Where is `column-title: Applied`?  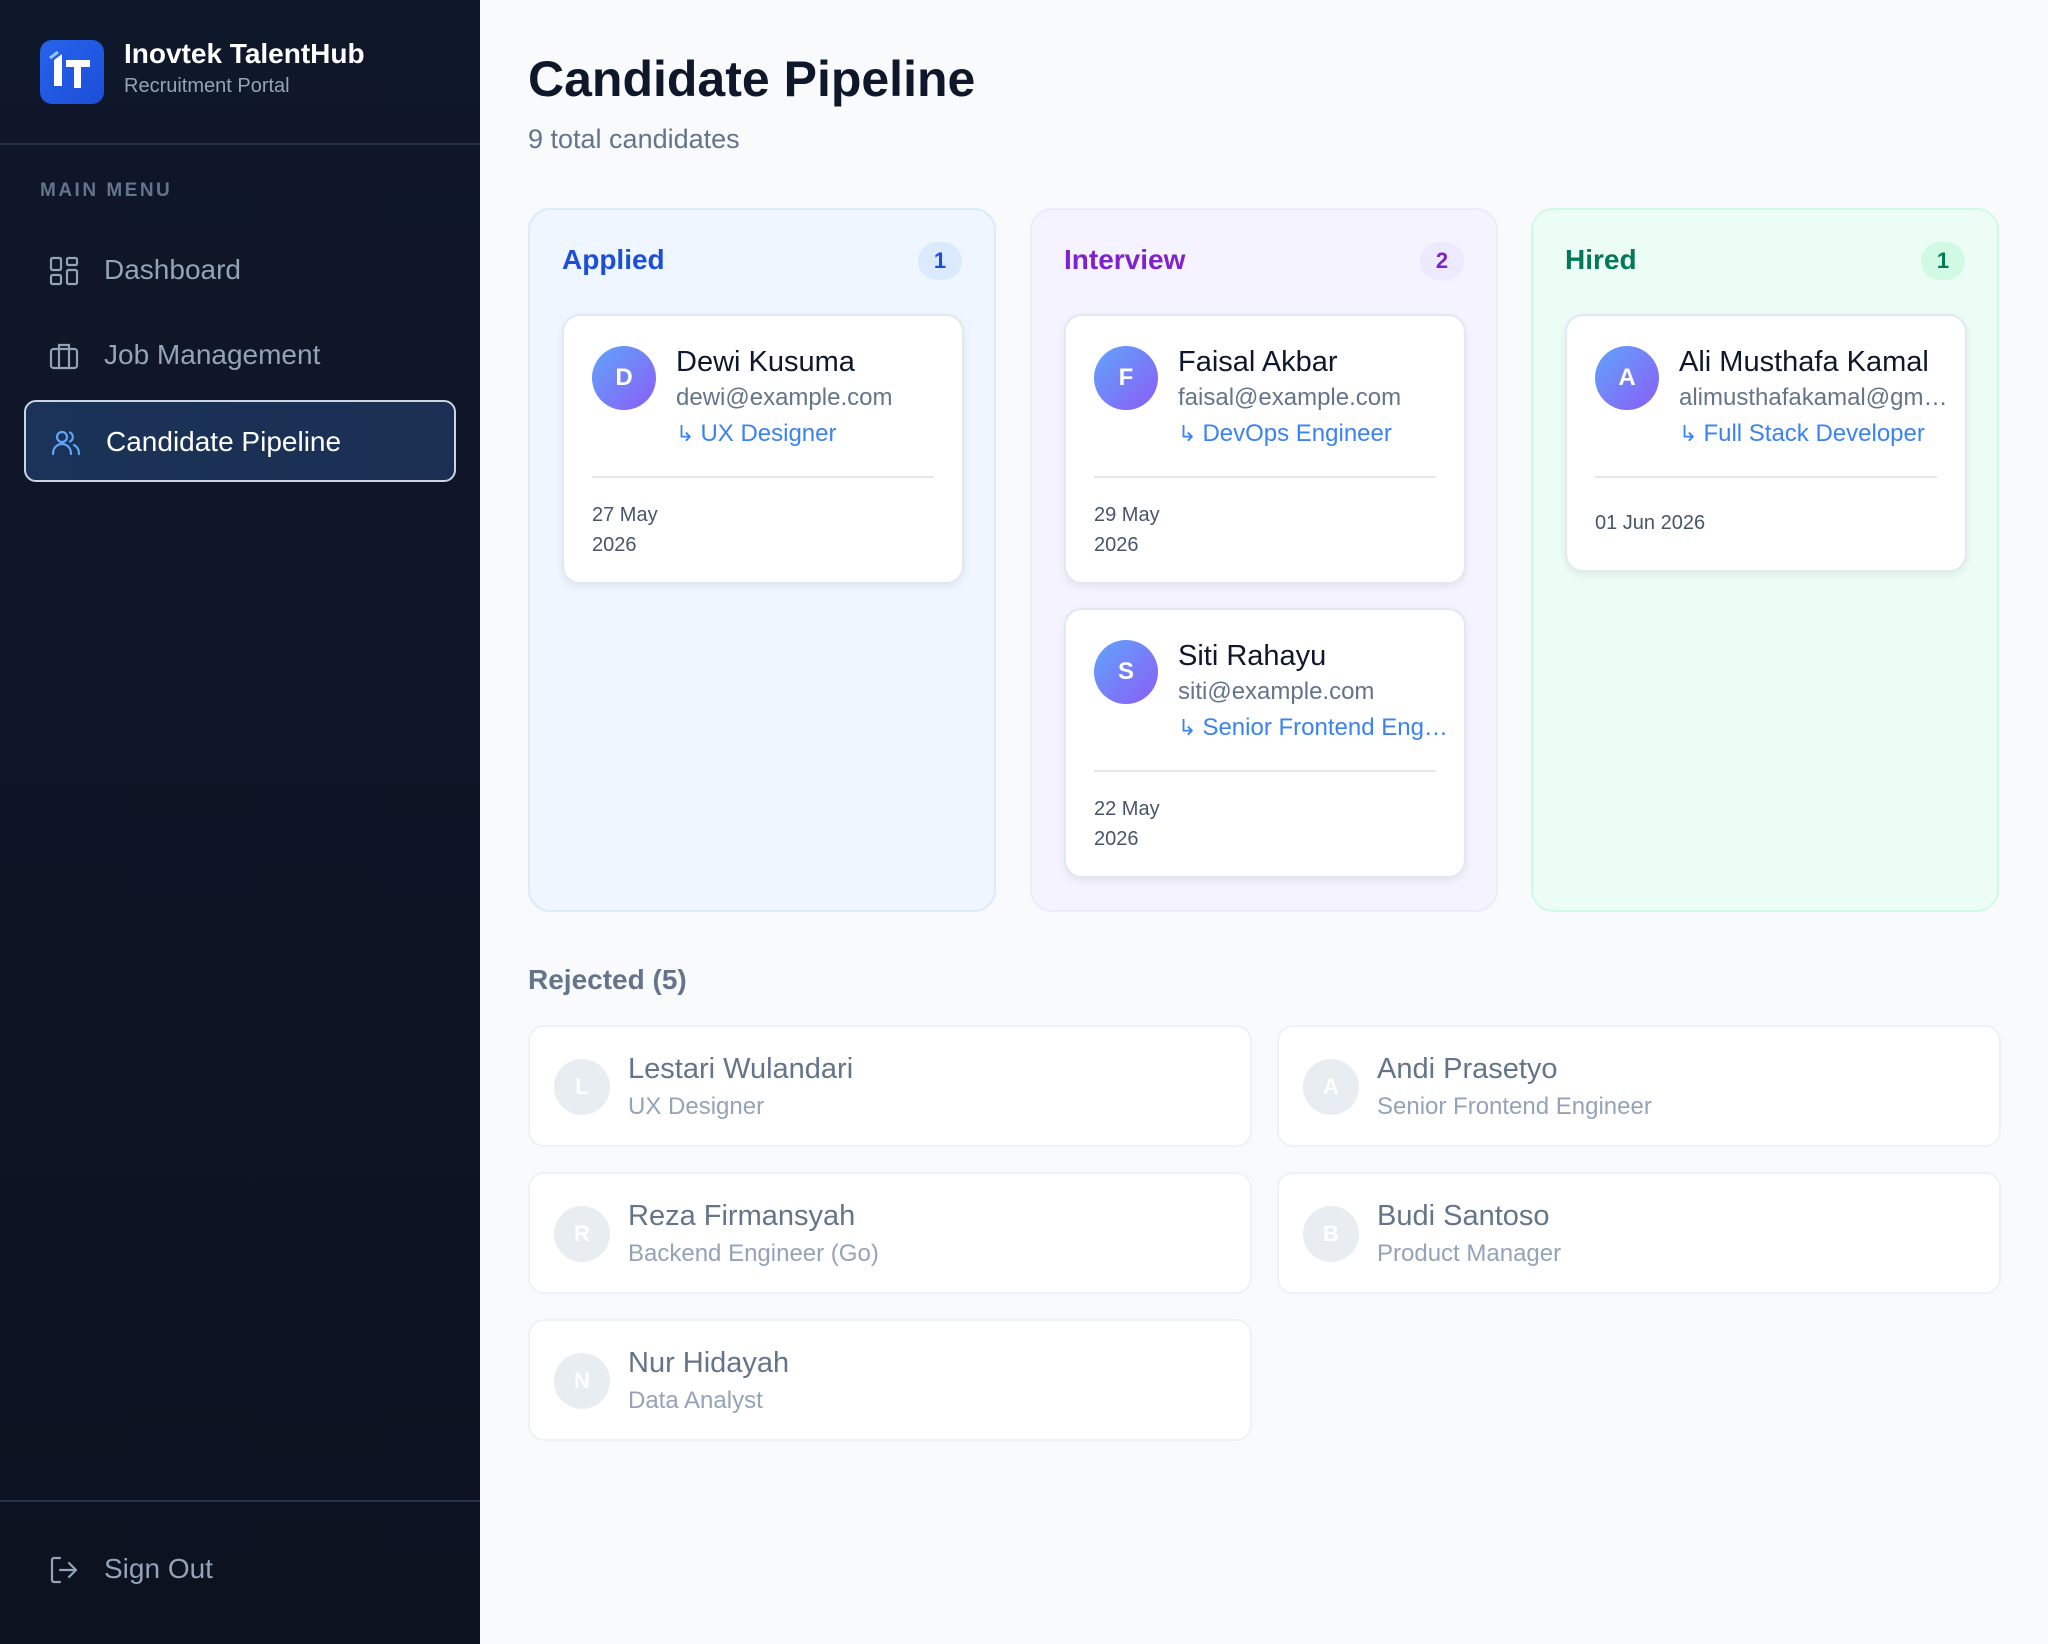 column-title: Applied is located at coordinates (613, 259).